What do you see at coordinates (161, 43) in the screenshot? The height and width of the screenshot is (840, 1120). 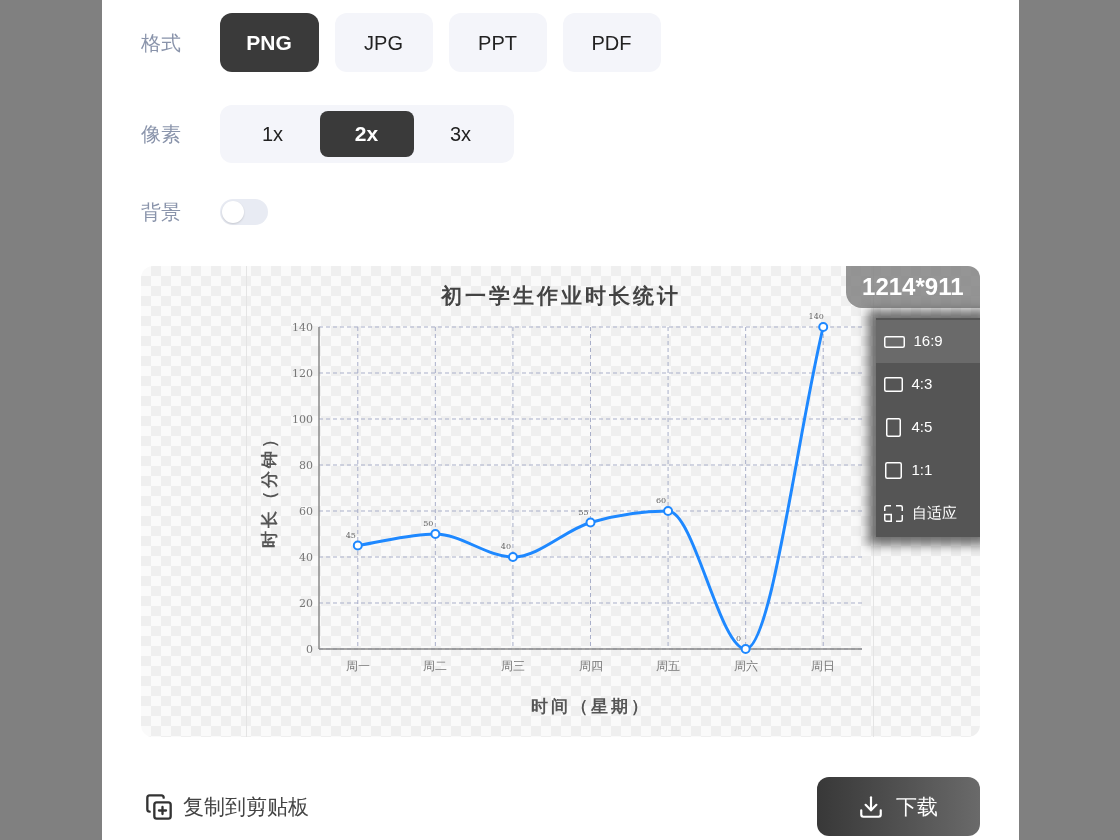 I see `format-label: 格式` at bounding box center [161, 43].